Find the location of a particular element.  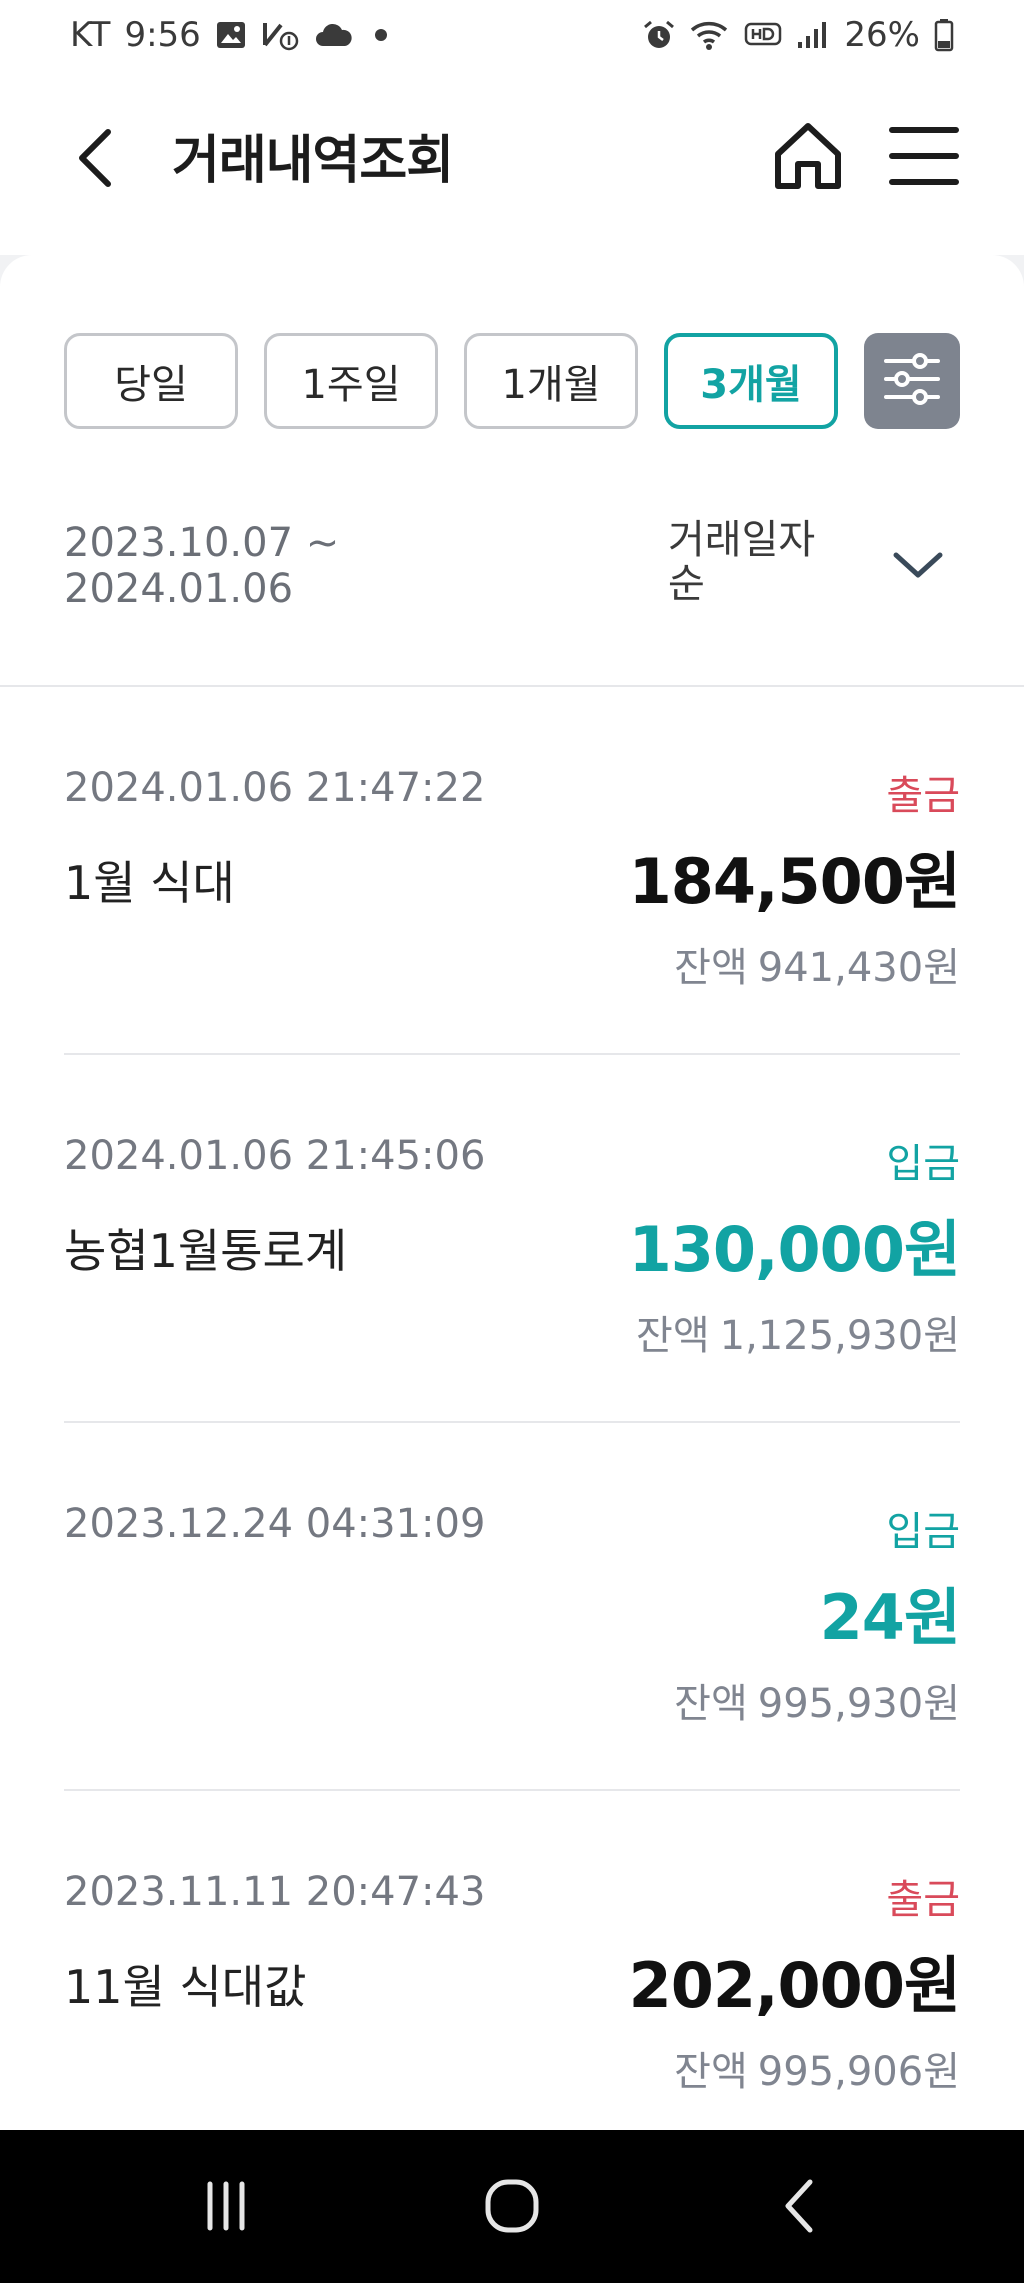

filter-1week-button: 1주일 is located at coordinates (351, 381).